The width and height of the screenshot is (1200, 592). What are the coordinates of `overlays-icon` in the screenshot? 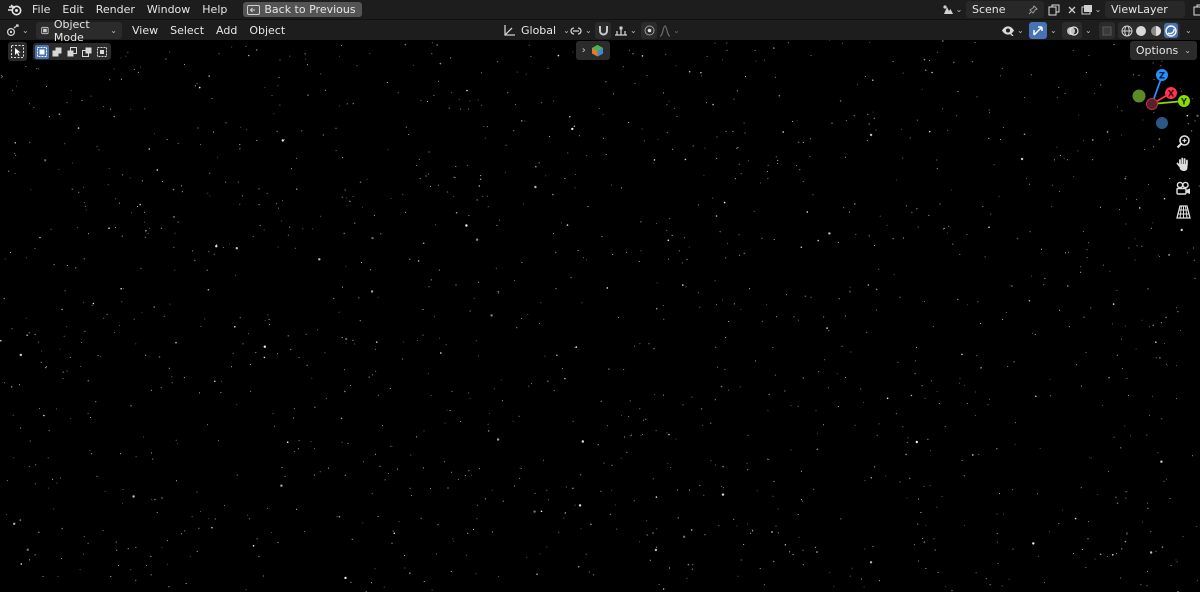 It's located at (1072, 30).